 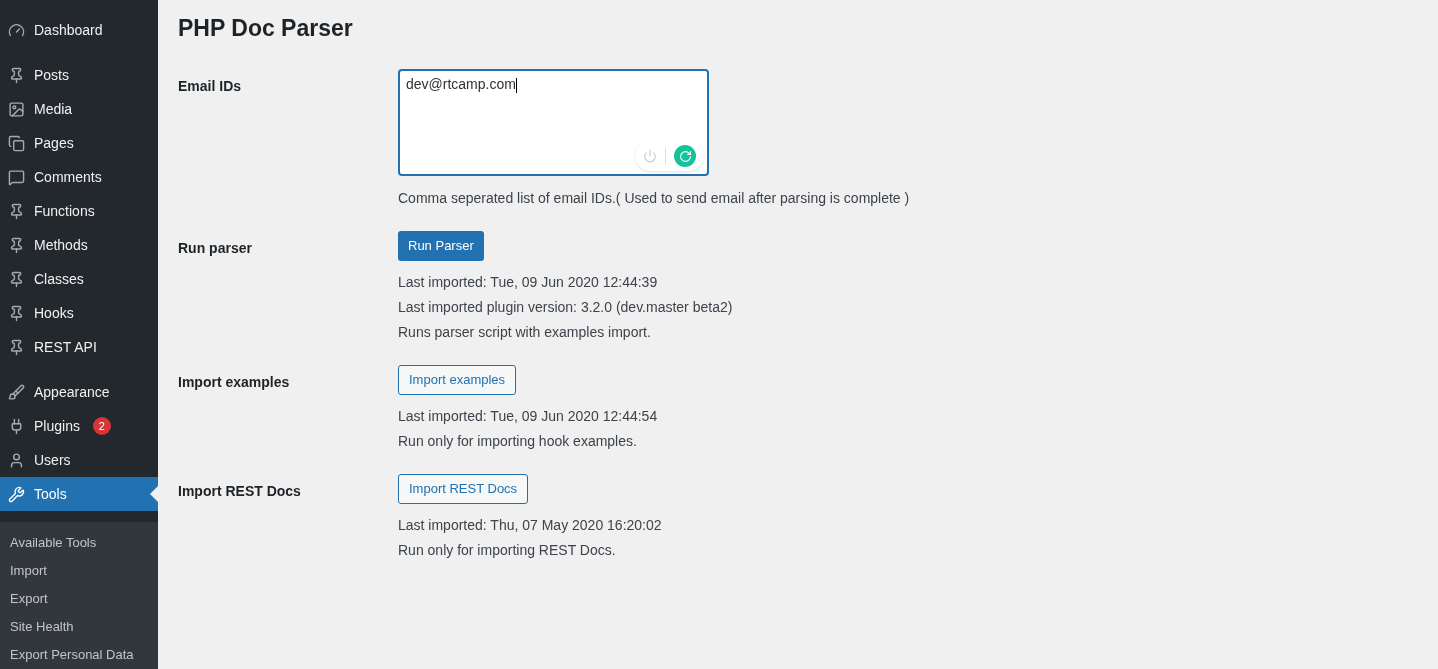 What do you see at coordinates (457, 380) in the screenshot?
I see `import-button: Import examples` at bounding box center [457, 380].